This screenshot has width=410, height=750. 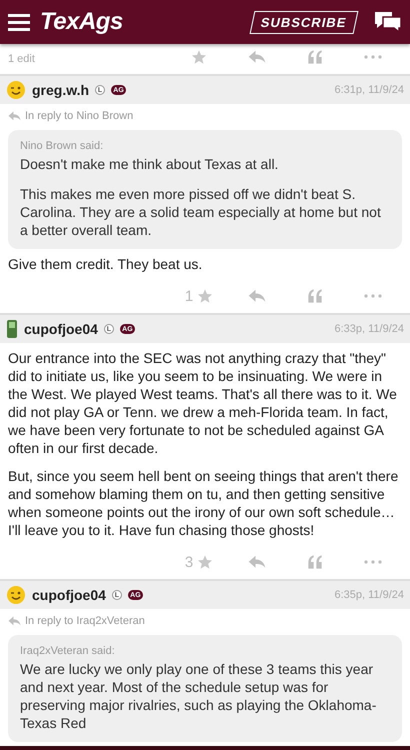 I want to click on post-time: 6:35p, 11/9/24, so click(x=369, y=595).